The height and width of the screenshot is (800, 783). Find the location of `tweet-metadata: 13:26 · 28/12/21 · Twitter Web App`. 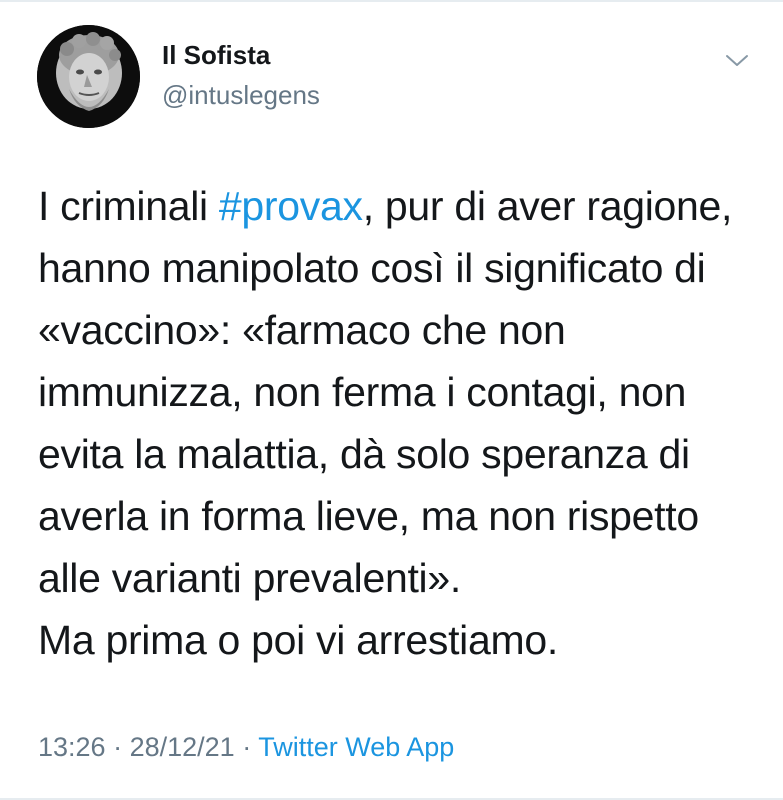

tweet-metadata: 13:26 · 28/12/21 · Twitter Web App is located at coordinates (246, 747).